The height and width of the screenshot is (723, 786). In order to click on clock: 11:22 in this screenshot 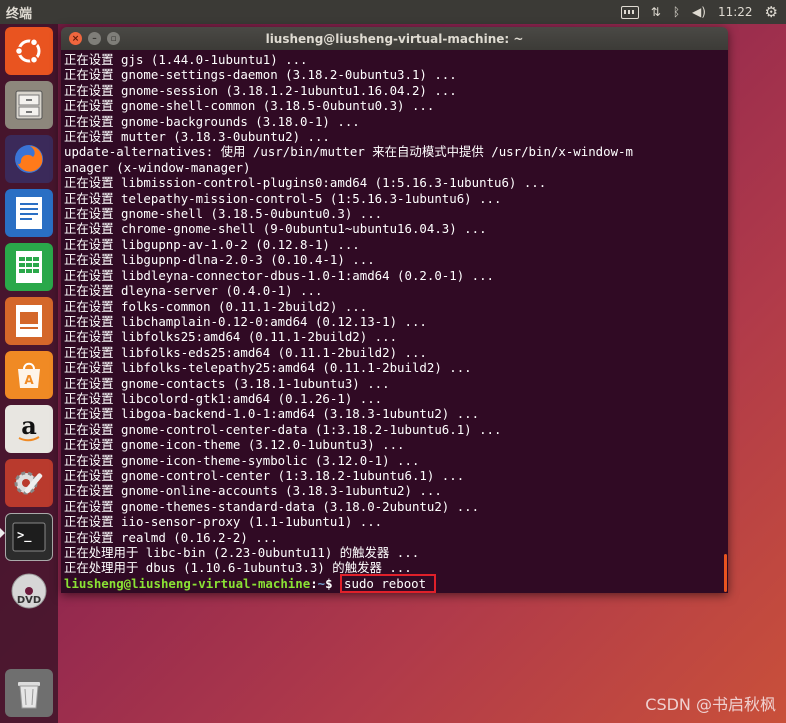, I will do `click(735, 12)`.